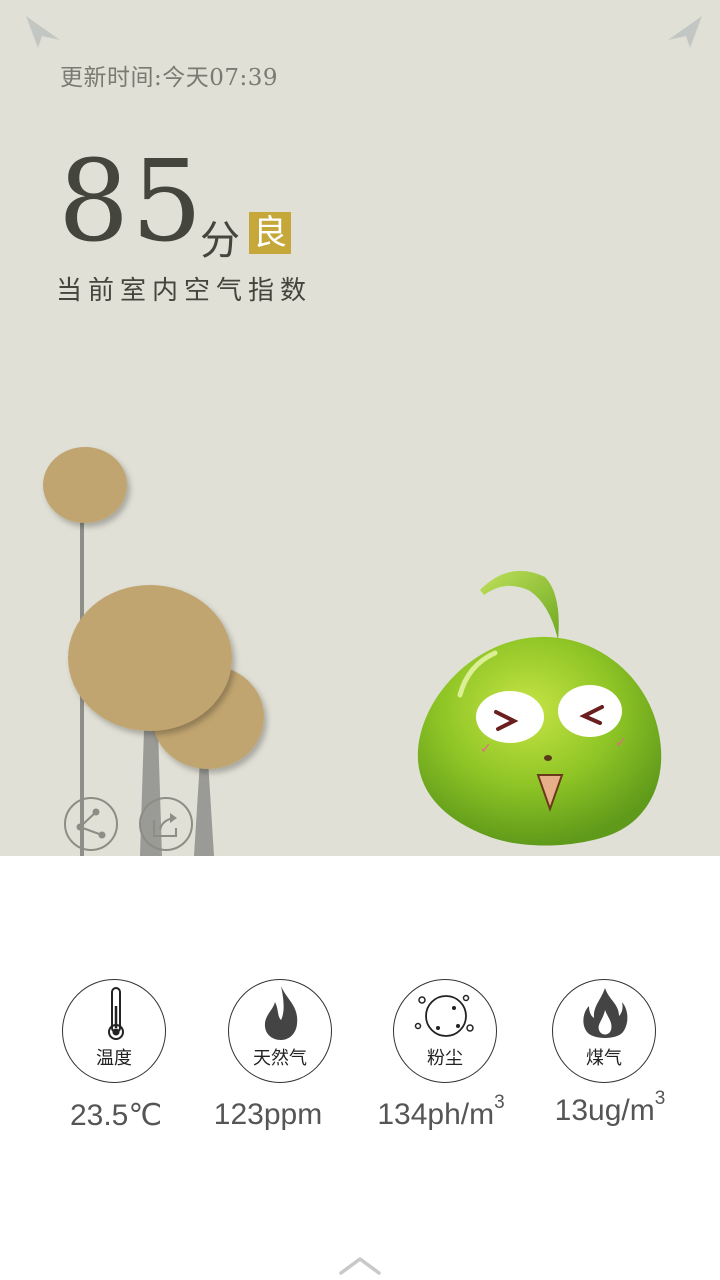 Image resolution: width=720 pixels, height=1280 pixels. Describe the element at coordinates (445, 1031) in the screenshot. I see `sensor-dust: 粉尘` at that location.